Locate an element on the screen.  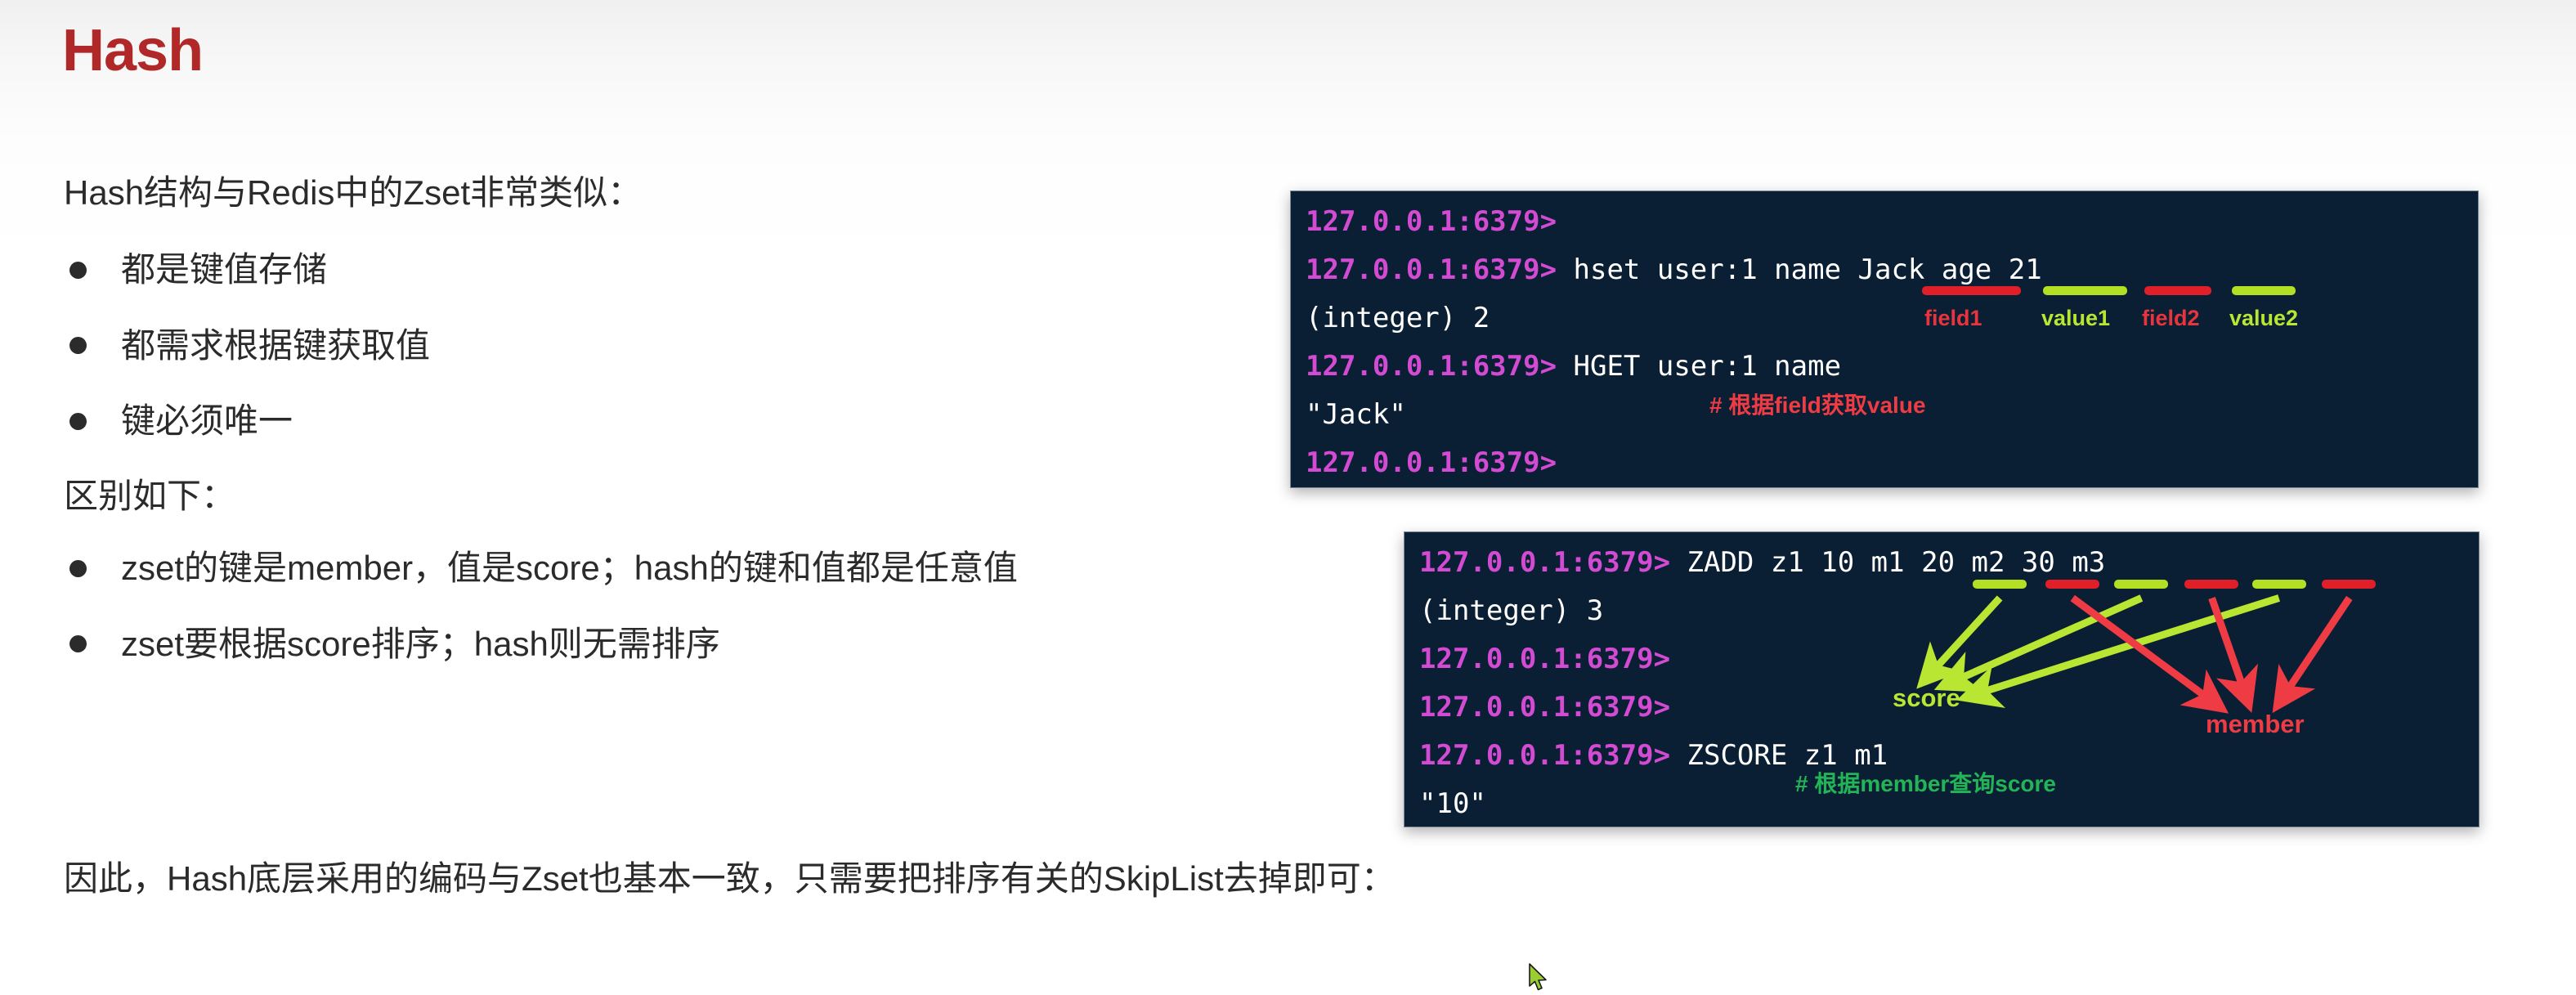
score-10-underline is located at coordinates (2000, 584).